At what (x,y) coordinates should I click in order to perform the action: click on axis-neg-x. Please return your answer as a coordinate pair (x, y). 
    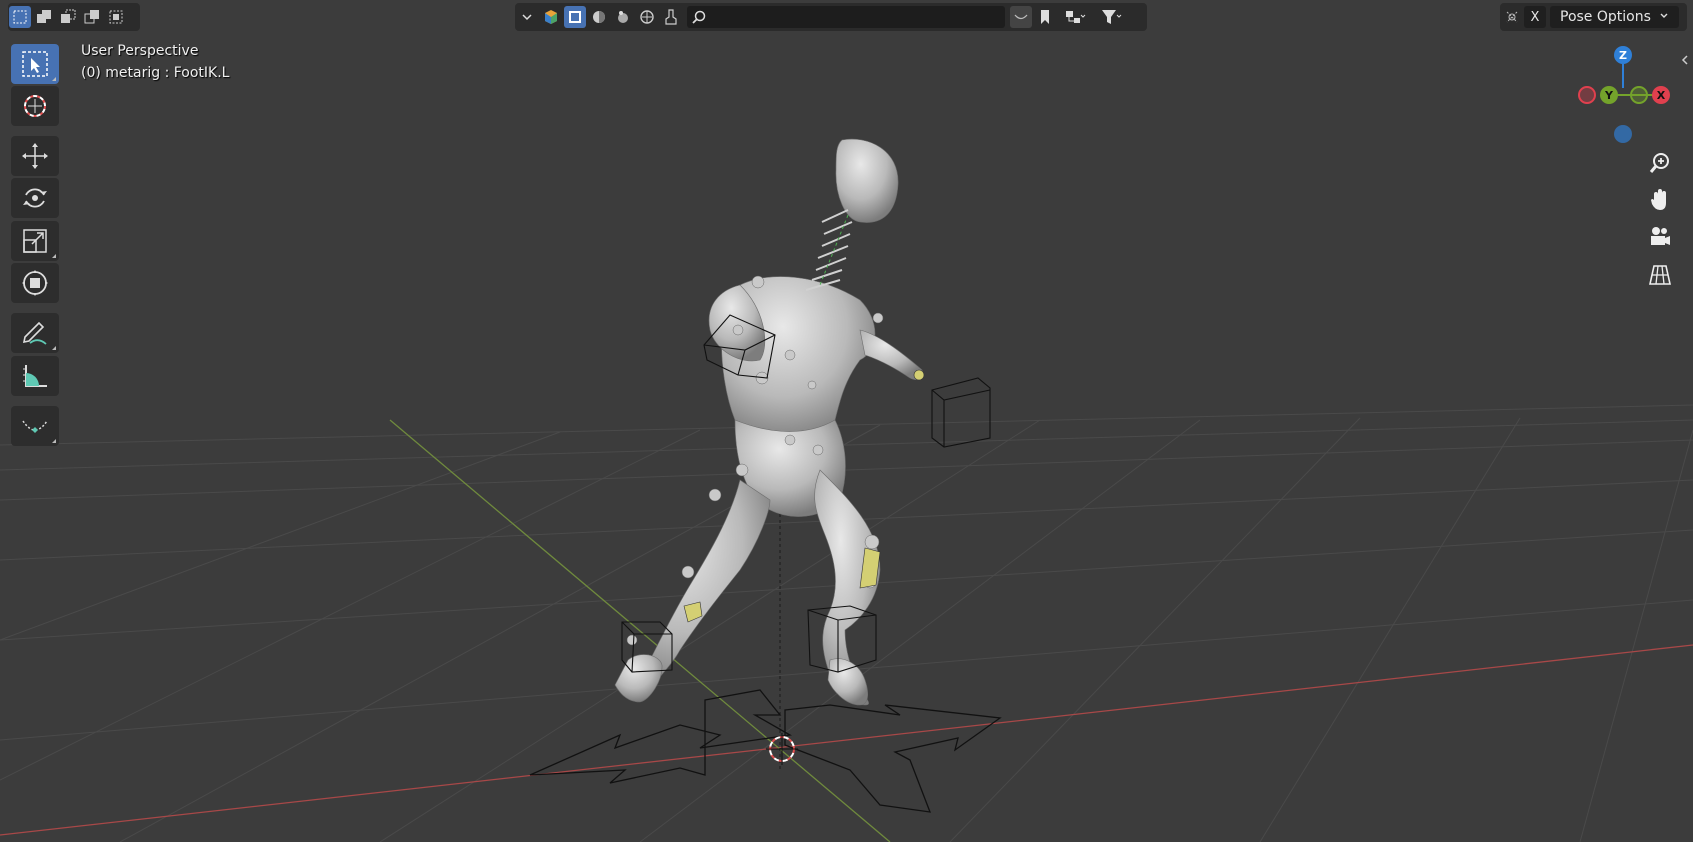
    Looking at the image, I should click on (1587, 95).